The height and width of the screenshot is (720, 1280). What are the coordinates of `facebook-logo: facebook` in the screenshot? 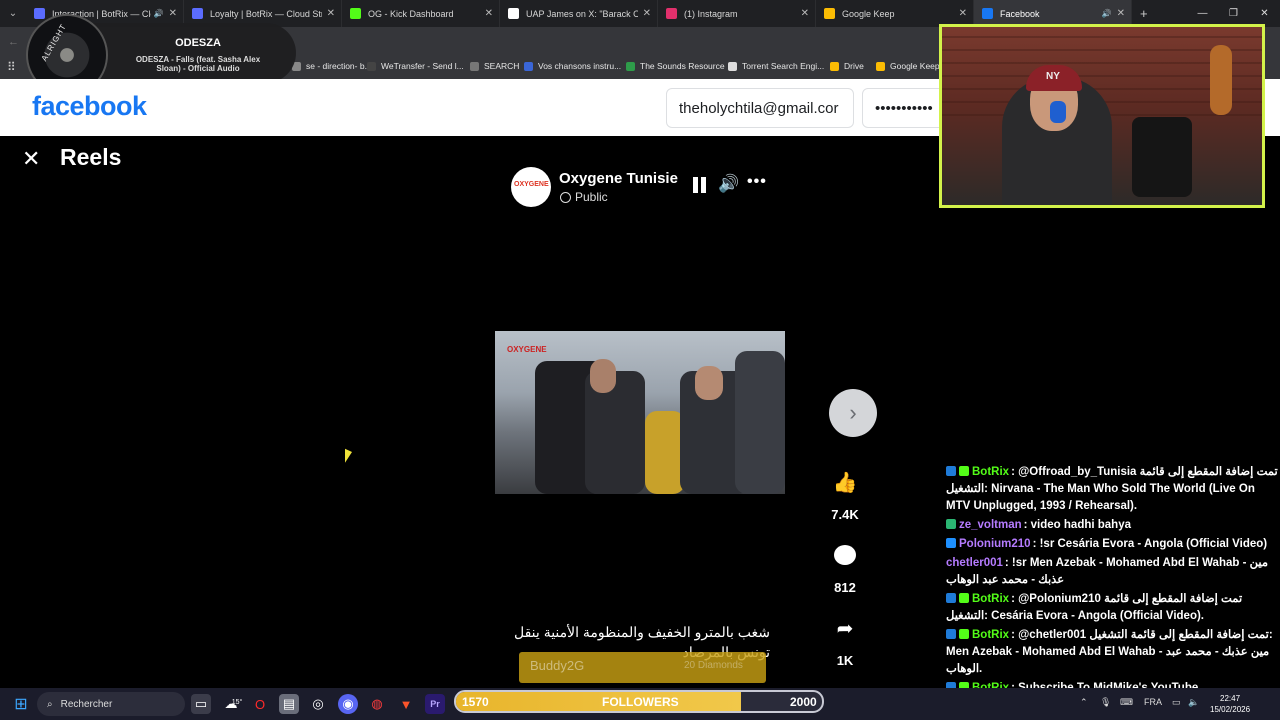 It's located at (89, 106).